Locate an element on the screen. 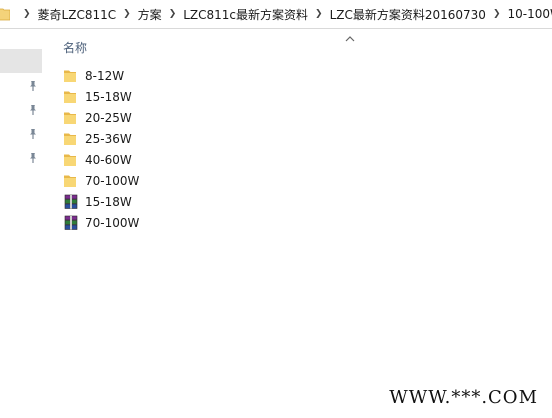 The height and width of the screenshot is (418, 552). list-item: 25-36W is located at coordinates (101, 138).